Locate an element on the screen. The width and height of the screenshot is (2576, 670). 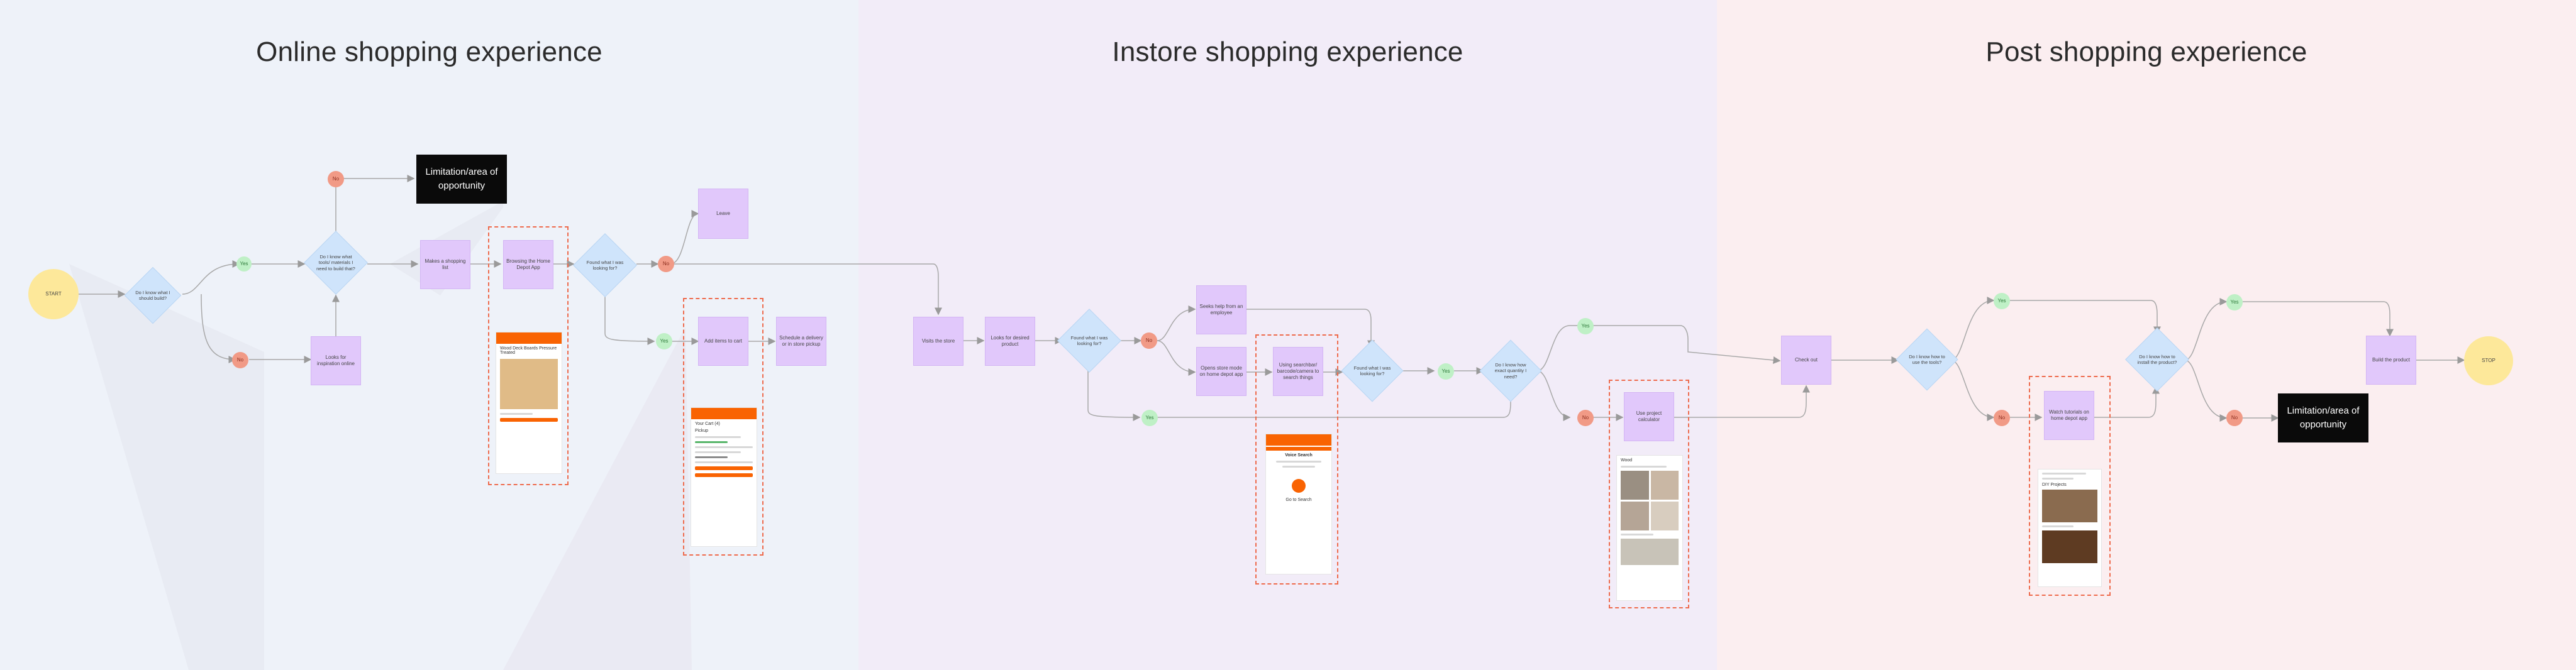
decision-found-search: Found what I was looking for? is located at coordinates (1372, 370).